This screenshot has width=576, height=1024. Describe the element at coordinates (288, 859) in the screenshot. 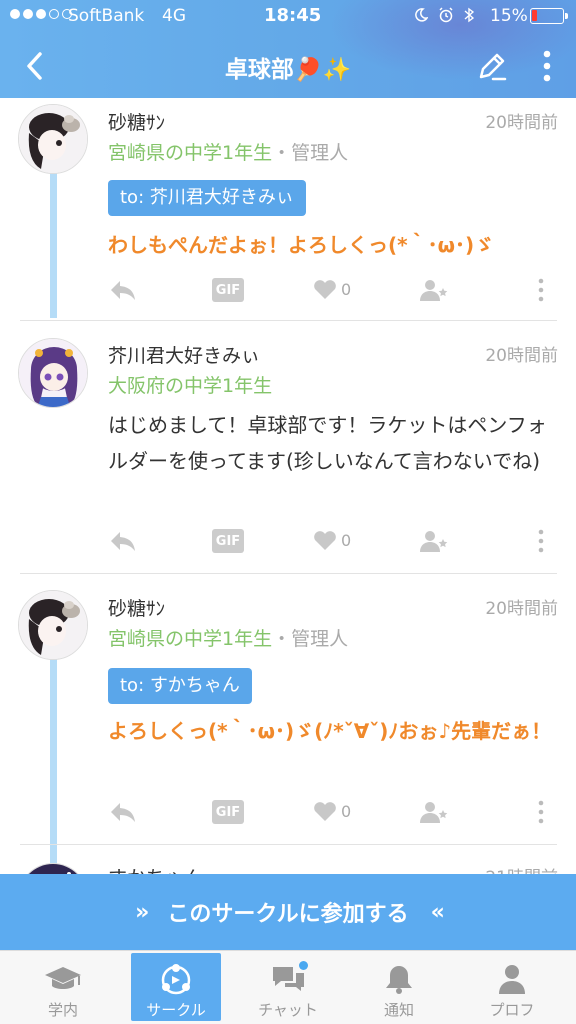

I see `post-item: すかちゃん 21時間前` at that location.